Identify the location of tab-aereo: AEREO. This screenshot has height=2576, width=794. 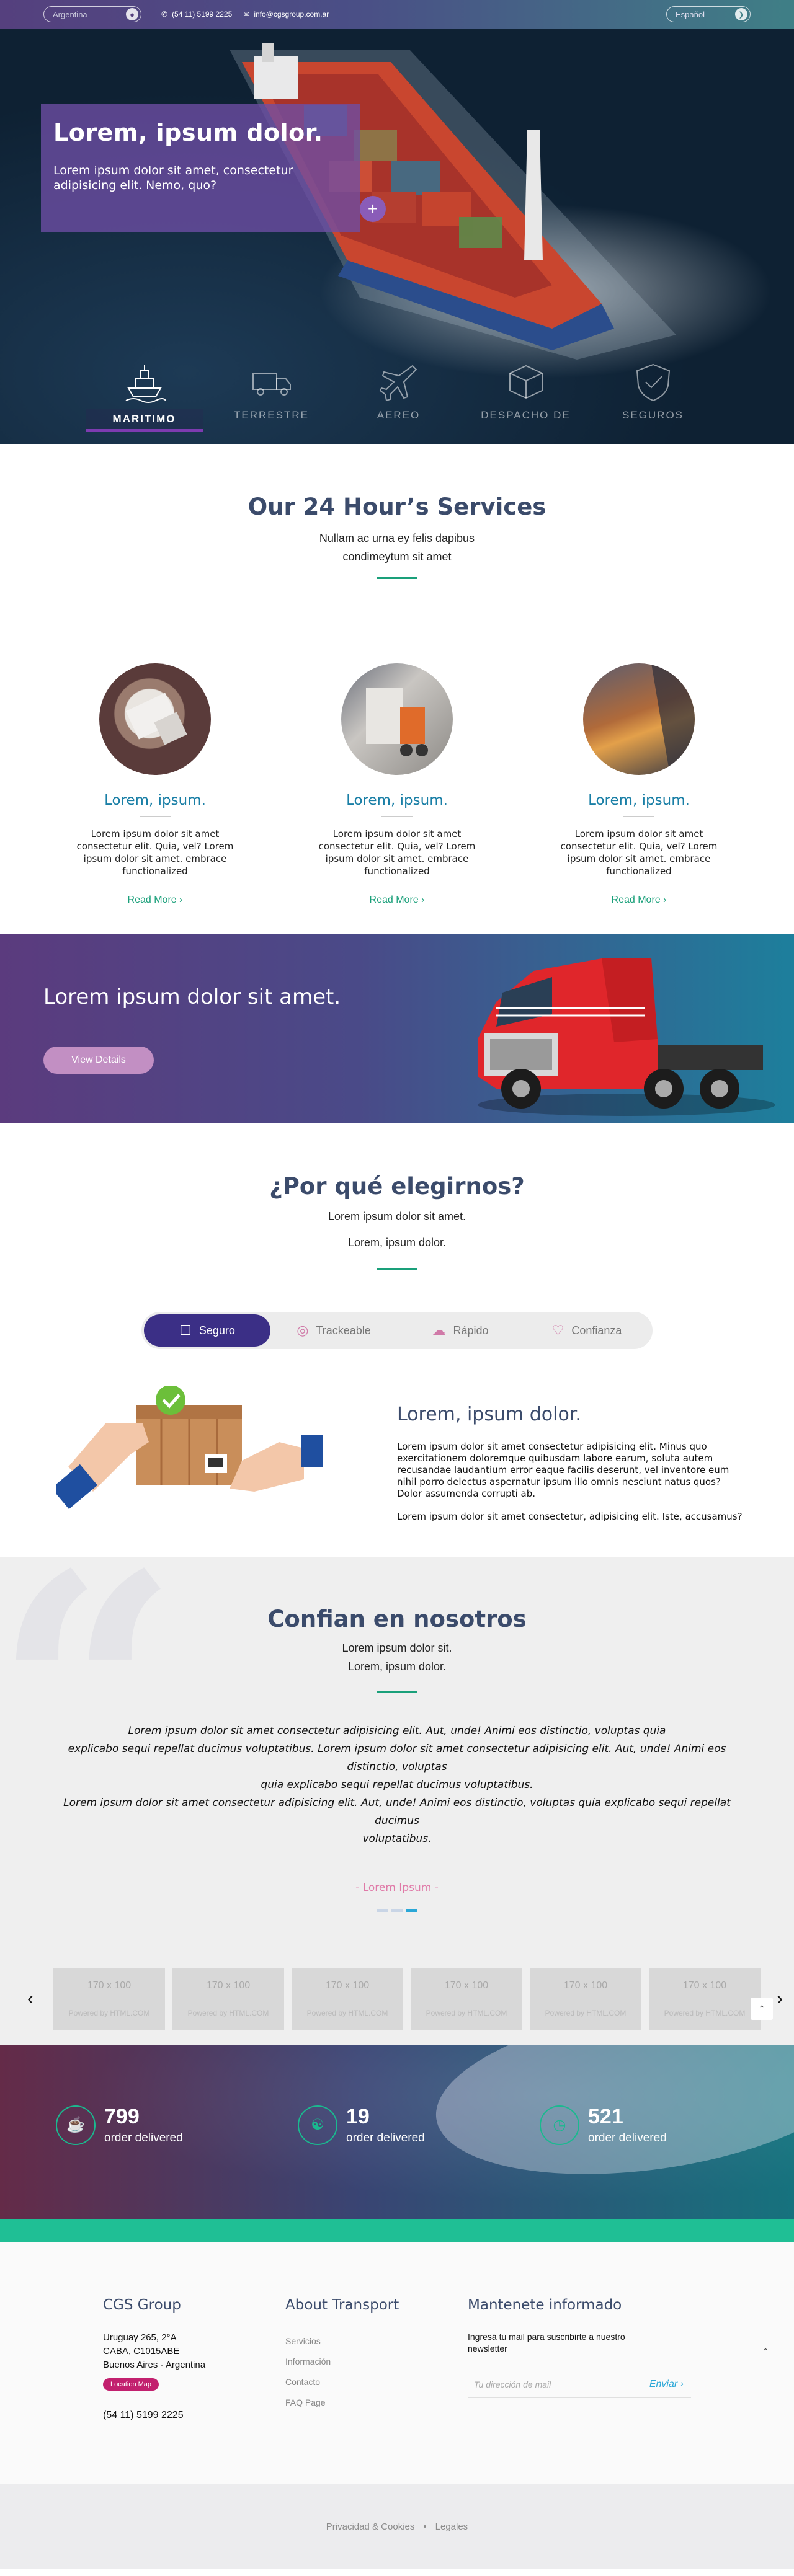
(398, 396).